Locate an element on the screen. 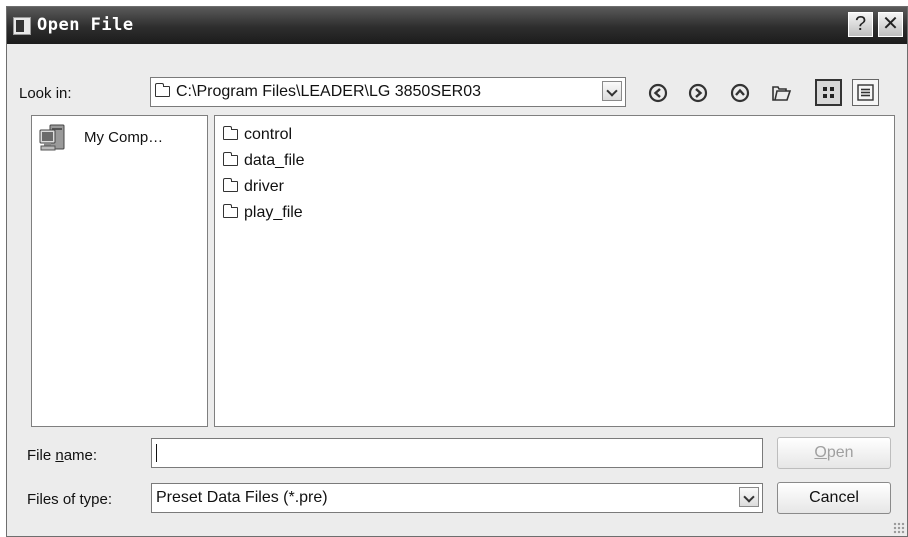 The width and height of the screenshot is (908, 537). close-button: ✕ is located at coordinates (890, 24).